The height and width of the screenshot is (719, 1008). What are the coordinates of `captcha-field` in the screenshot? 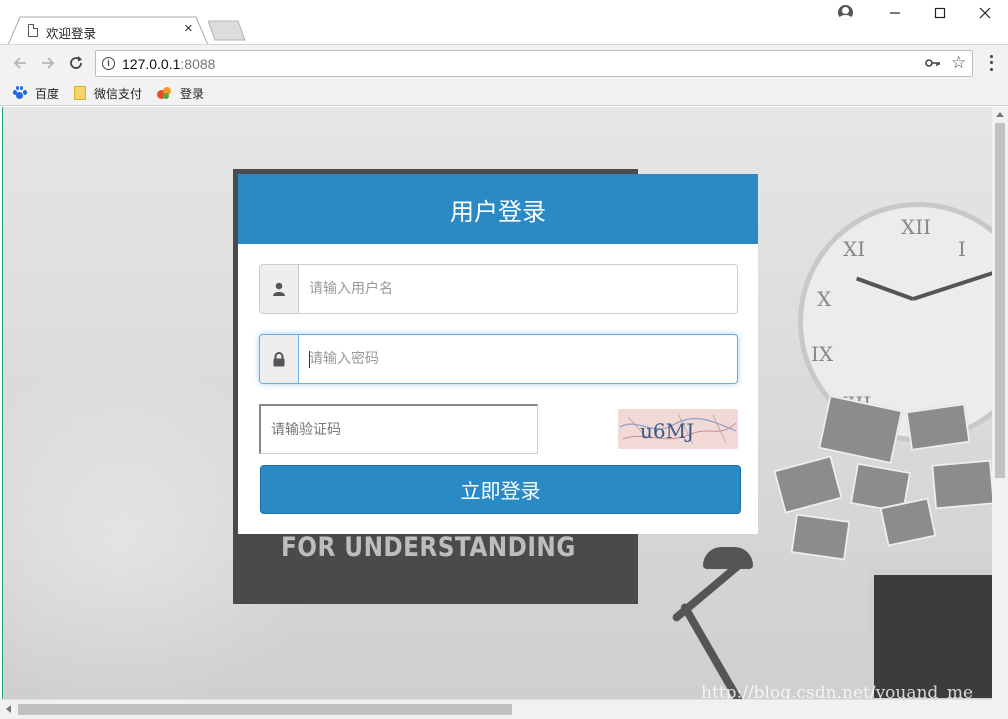 It's located at (398, 429).